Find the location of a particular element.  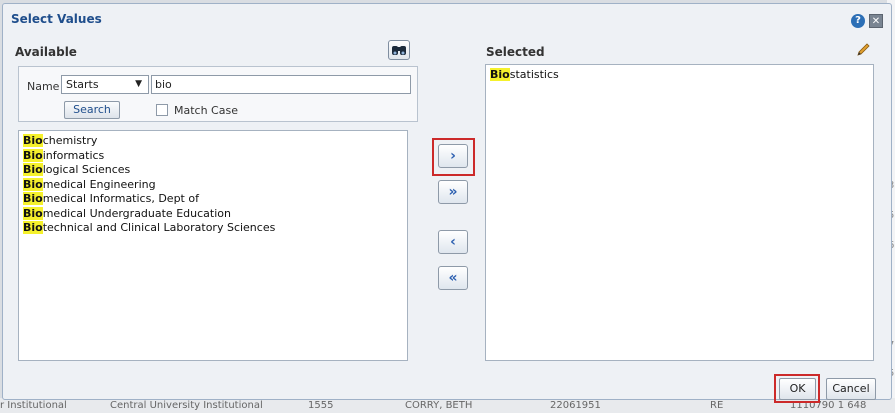

background-cell: 1555 is located at coordinates (321, 405).